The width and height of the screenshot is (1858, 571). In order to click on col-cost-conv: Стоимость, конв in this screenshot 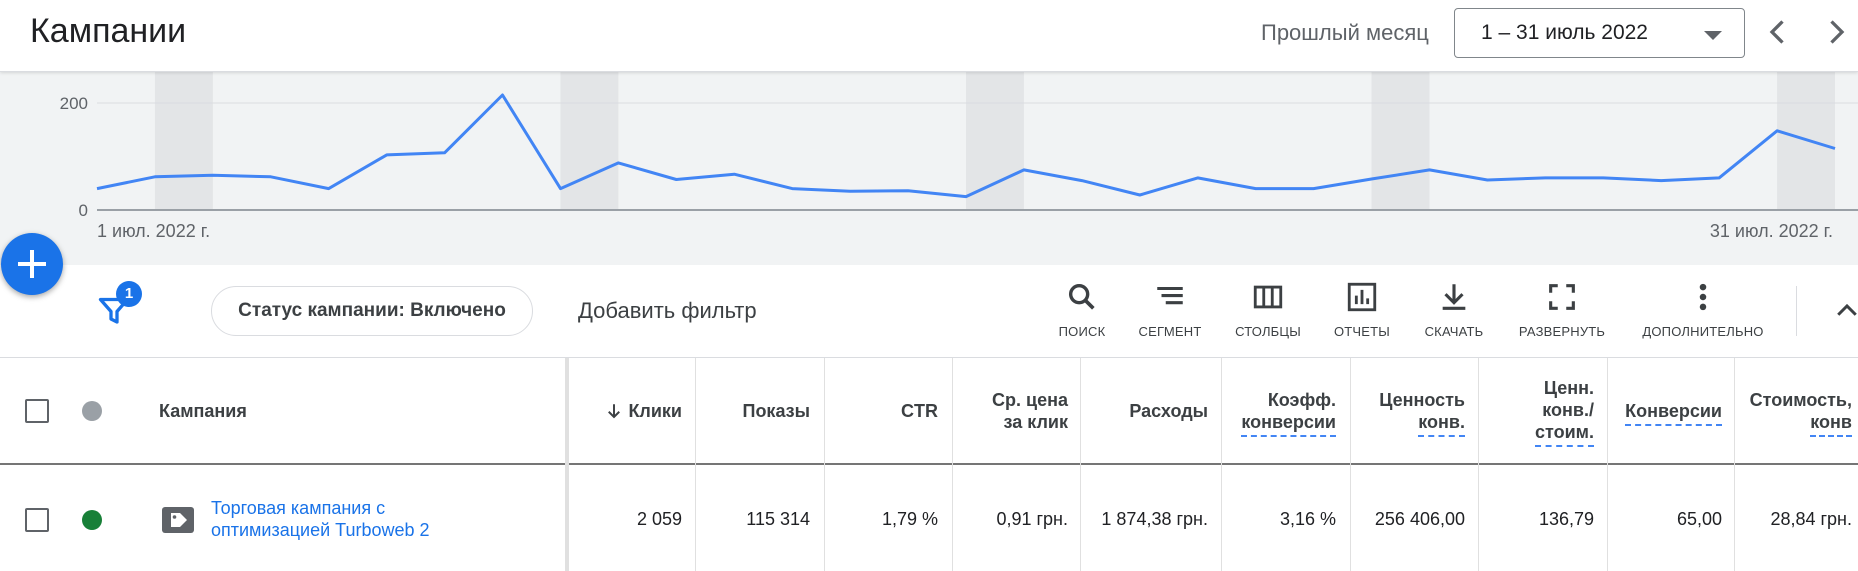, I will do `click(1794, 413)`.